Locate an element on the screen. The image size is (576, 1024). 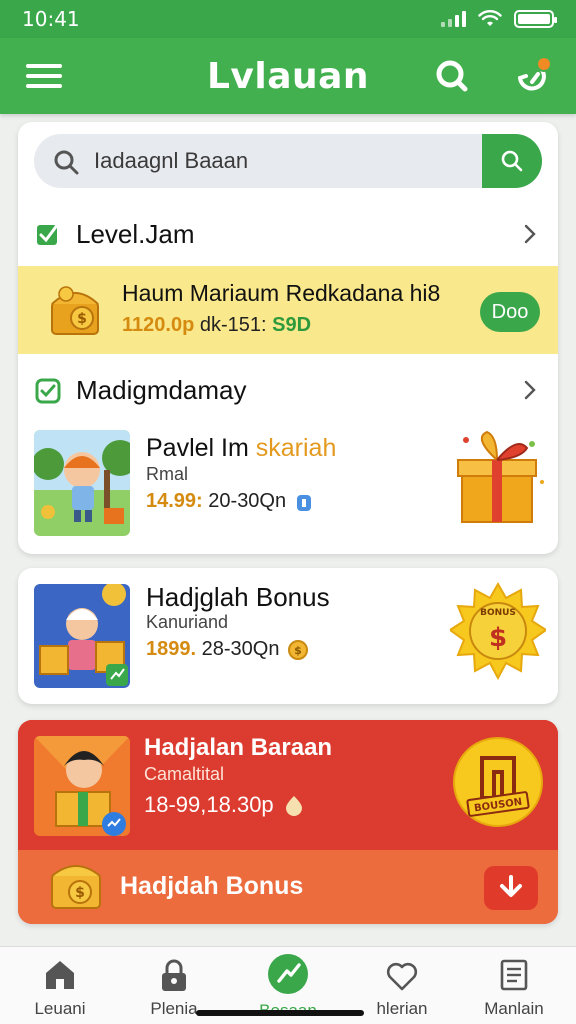
search-input is located at coordinates (284, 161).